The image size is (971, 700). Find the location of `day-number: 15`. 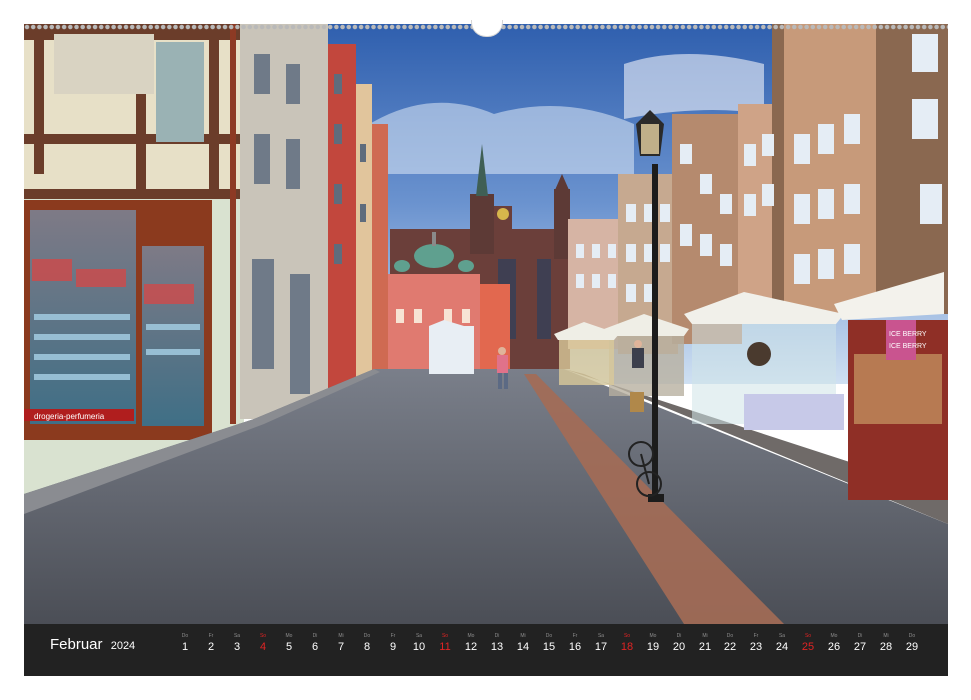

day-number: 15 is located at coordinates (549, 647).